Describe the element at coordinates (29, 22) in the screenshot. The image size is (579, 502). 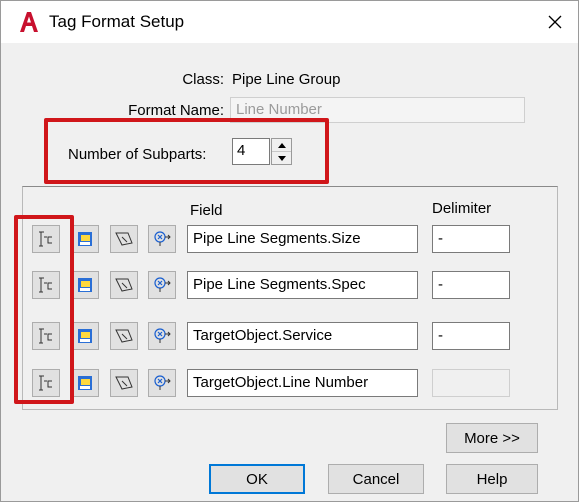
I see `autocad-logo-icon` at that location.